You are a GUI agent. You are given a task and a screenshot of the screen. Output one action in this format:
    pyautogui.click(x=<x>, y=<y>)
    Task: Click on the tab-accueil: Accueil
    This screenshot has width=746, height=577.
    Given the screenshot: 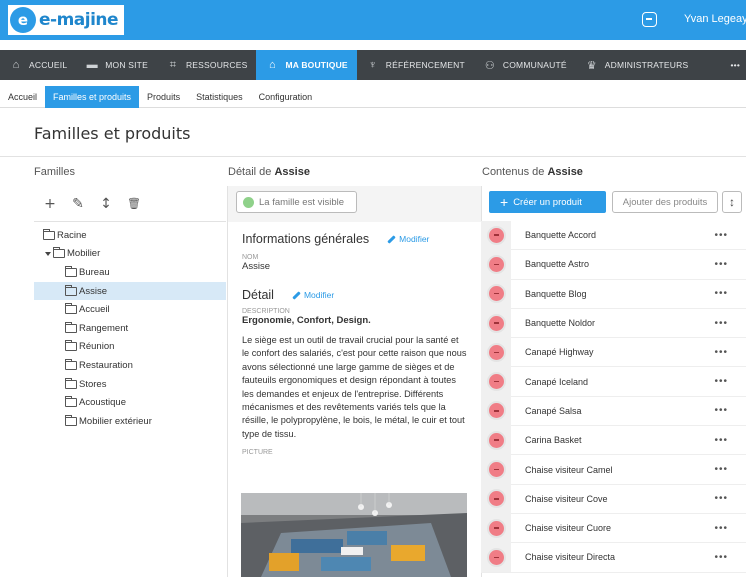 What is the action you would take?
    pyautogui.click(x=22, y=97)
    